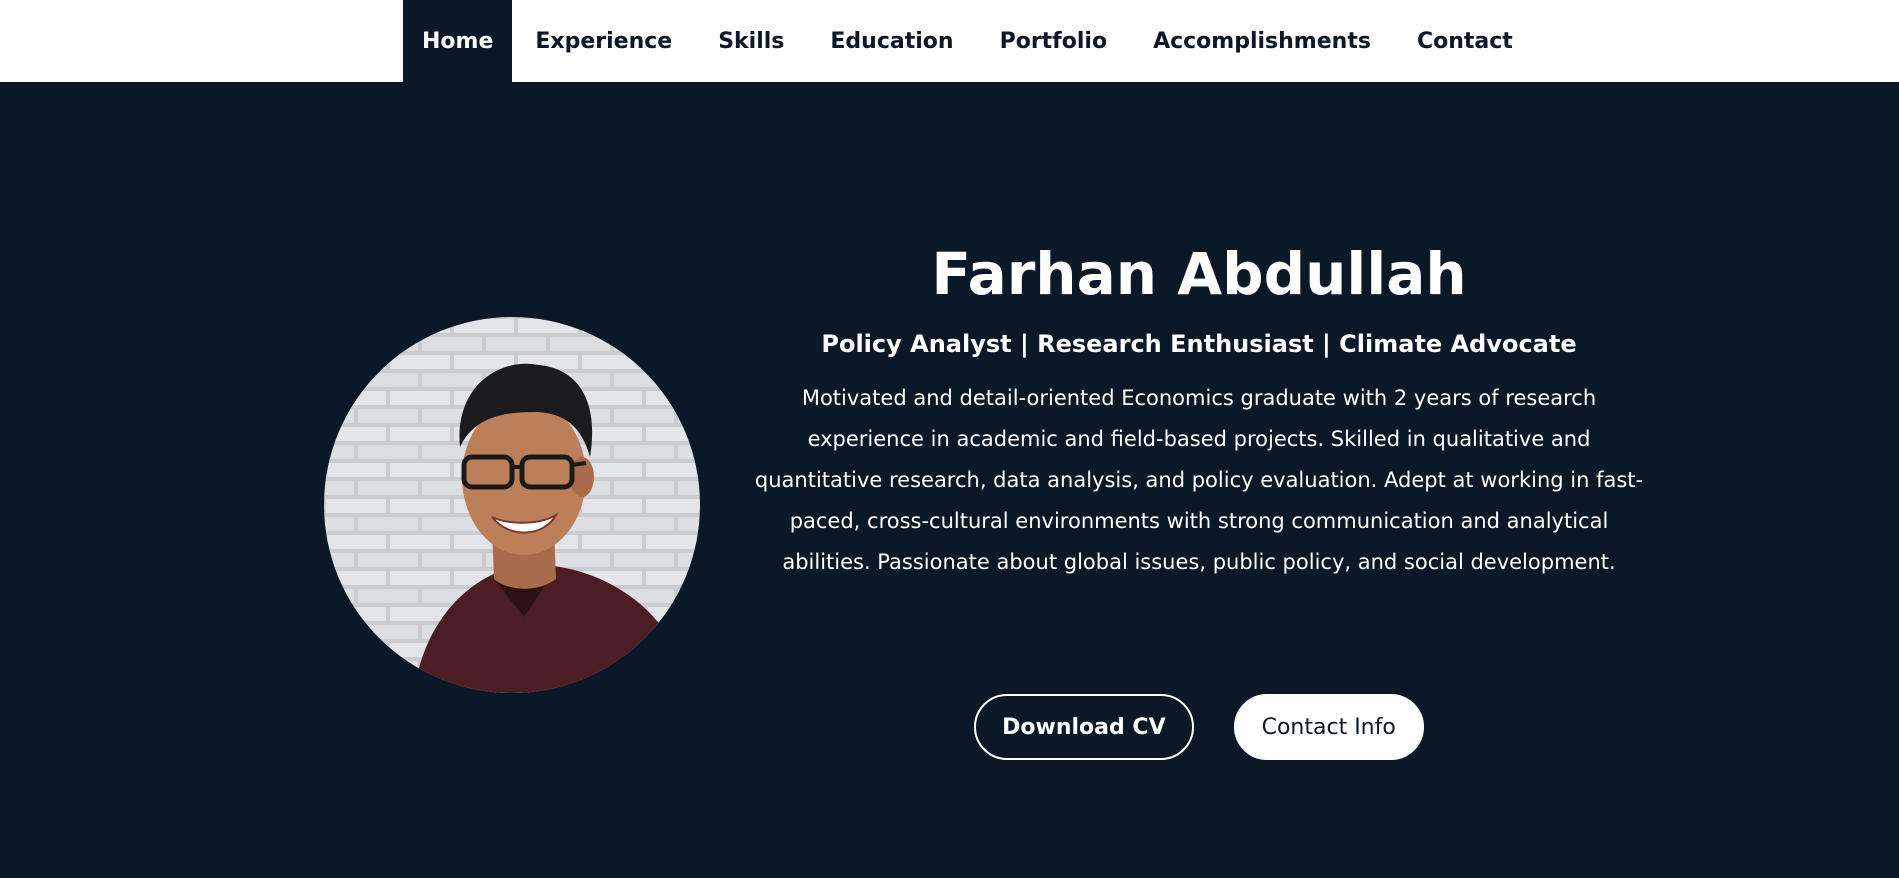 This screenshot has width=1899, height=878. I want to click on nav-item-home: Home, so click(458, 41).